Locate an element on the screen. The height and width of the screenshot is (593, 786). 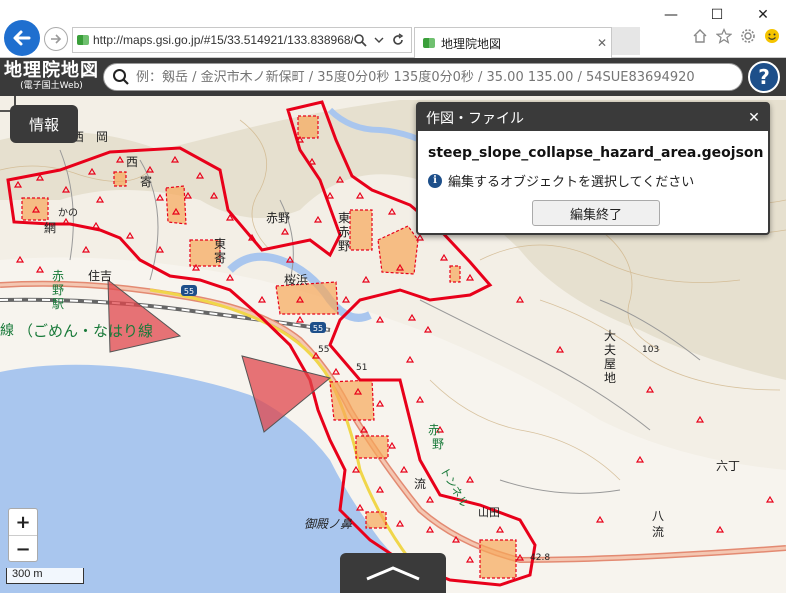
browser-tab: 地理院地図 ✕ is located at coordinates (513, 42).